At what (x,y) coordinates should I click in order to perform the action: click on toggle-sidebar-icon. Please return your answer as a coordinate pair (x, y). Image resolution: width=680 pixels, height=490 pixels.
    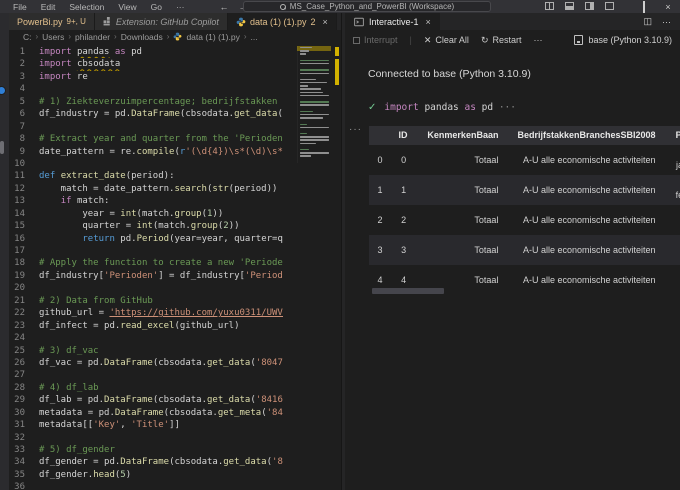
    Looking at the image, I should click on (549, 6).